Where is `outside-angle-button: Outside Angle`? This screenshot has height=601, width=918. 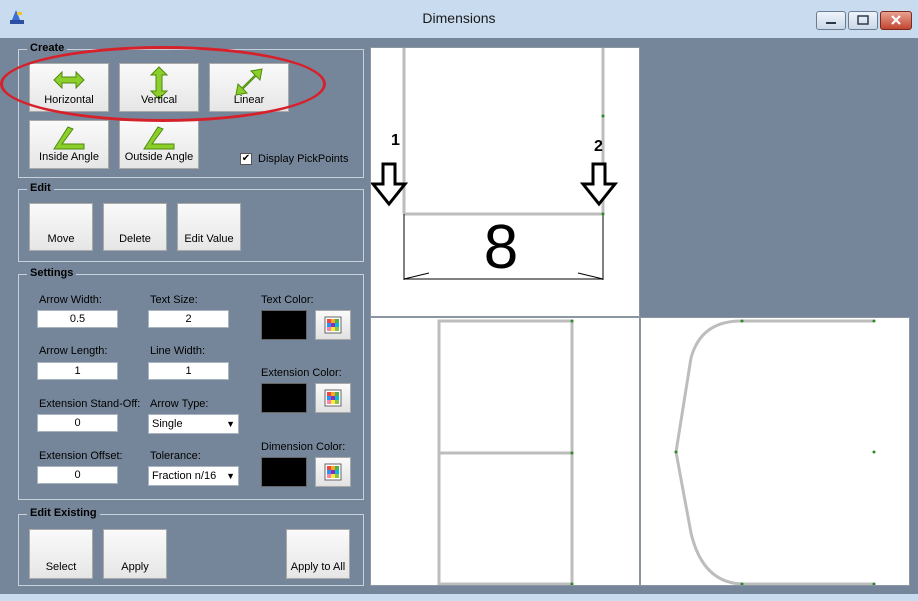 outside-angle-button: Outside Angle is located at coordinates (159, 144).